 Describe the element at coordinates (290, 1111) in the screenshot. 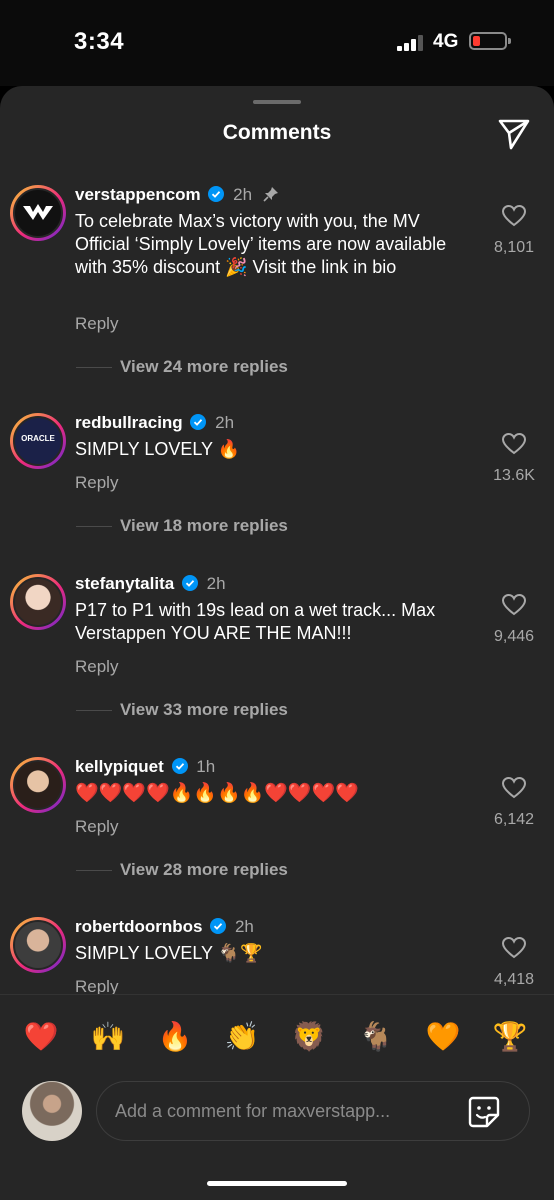

I see `comment-input` at that location.